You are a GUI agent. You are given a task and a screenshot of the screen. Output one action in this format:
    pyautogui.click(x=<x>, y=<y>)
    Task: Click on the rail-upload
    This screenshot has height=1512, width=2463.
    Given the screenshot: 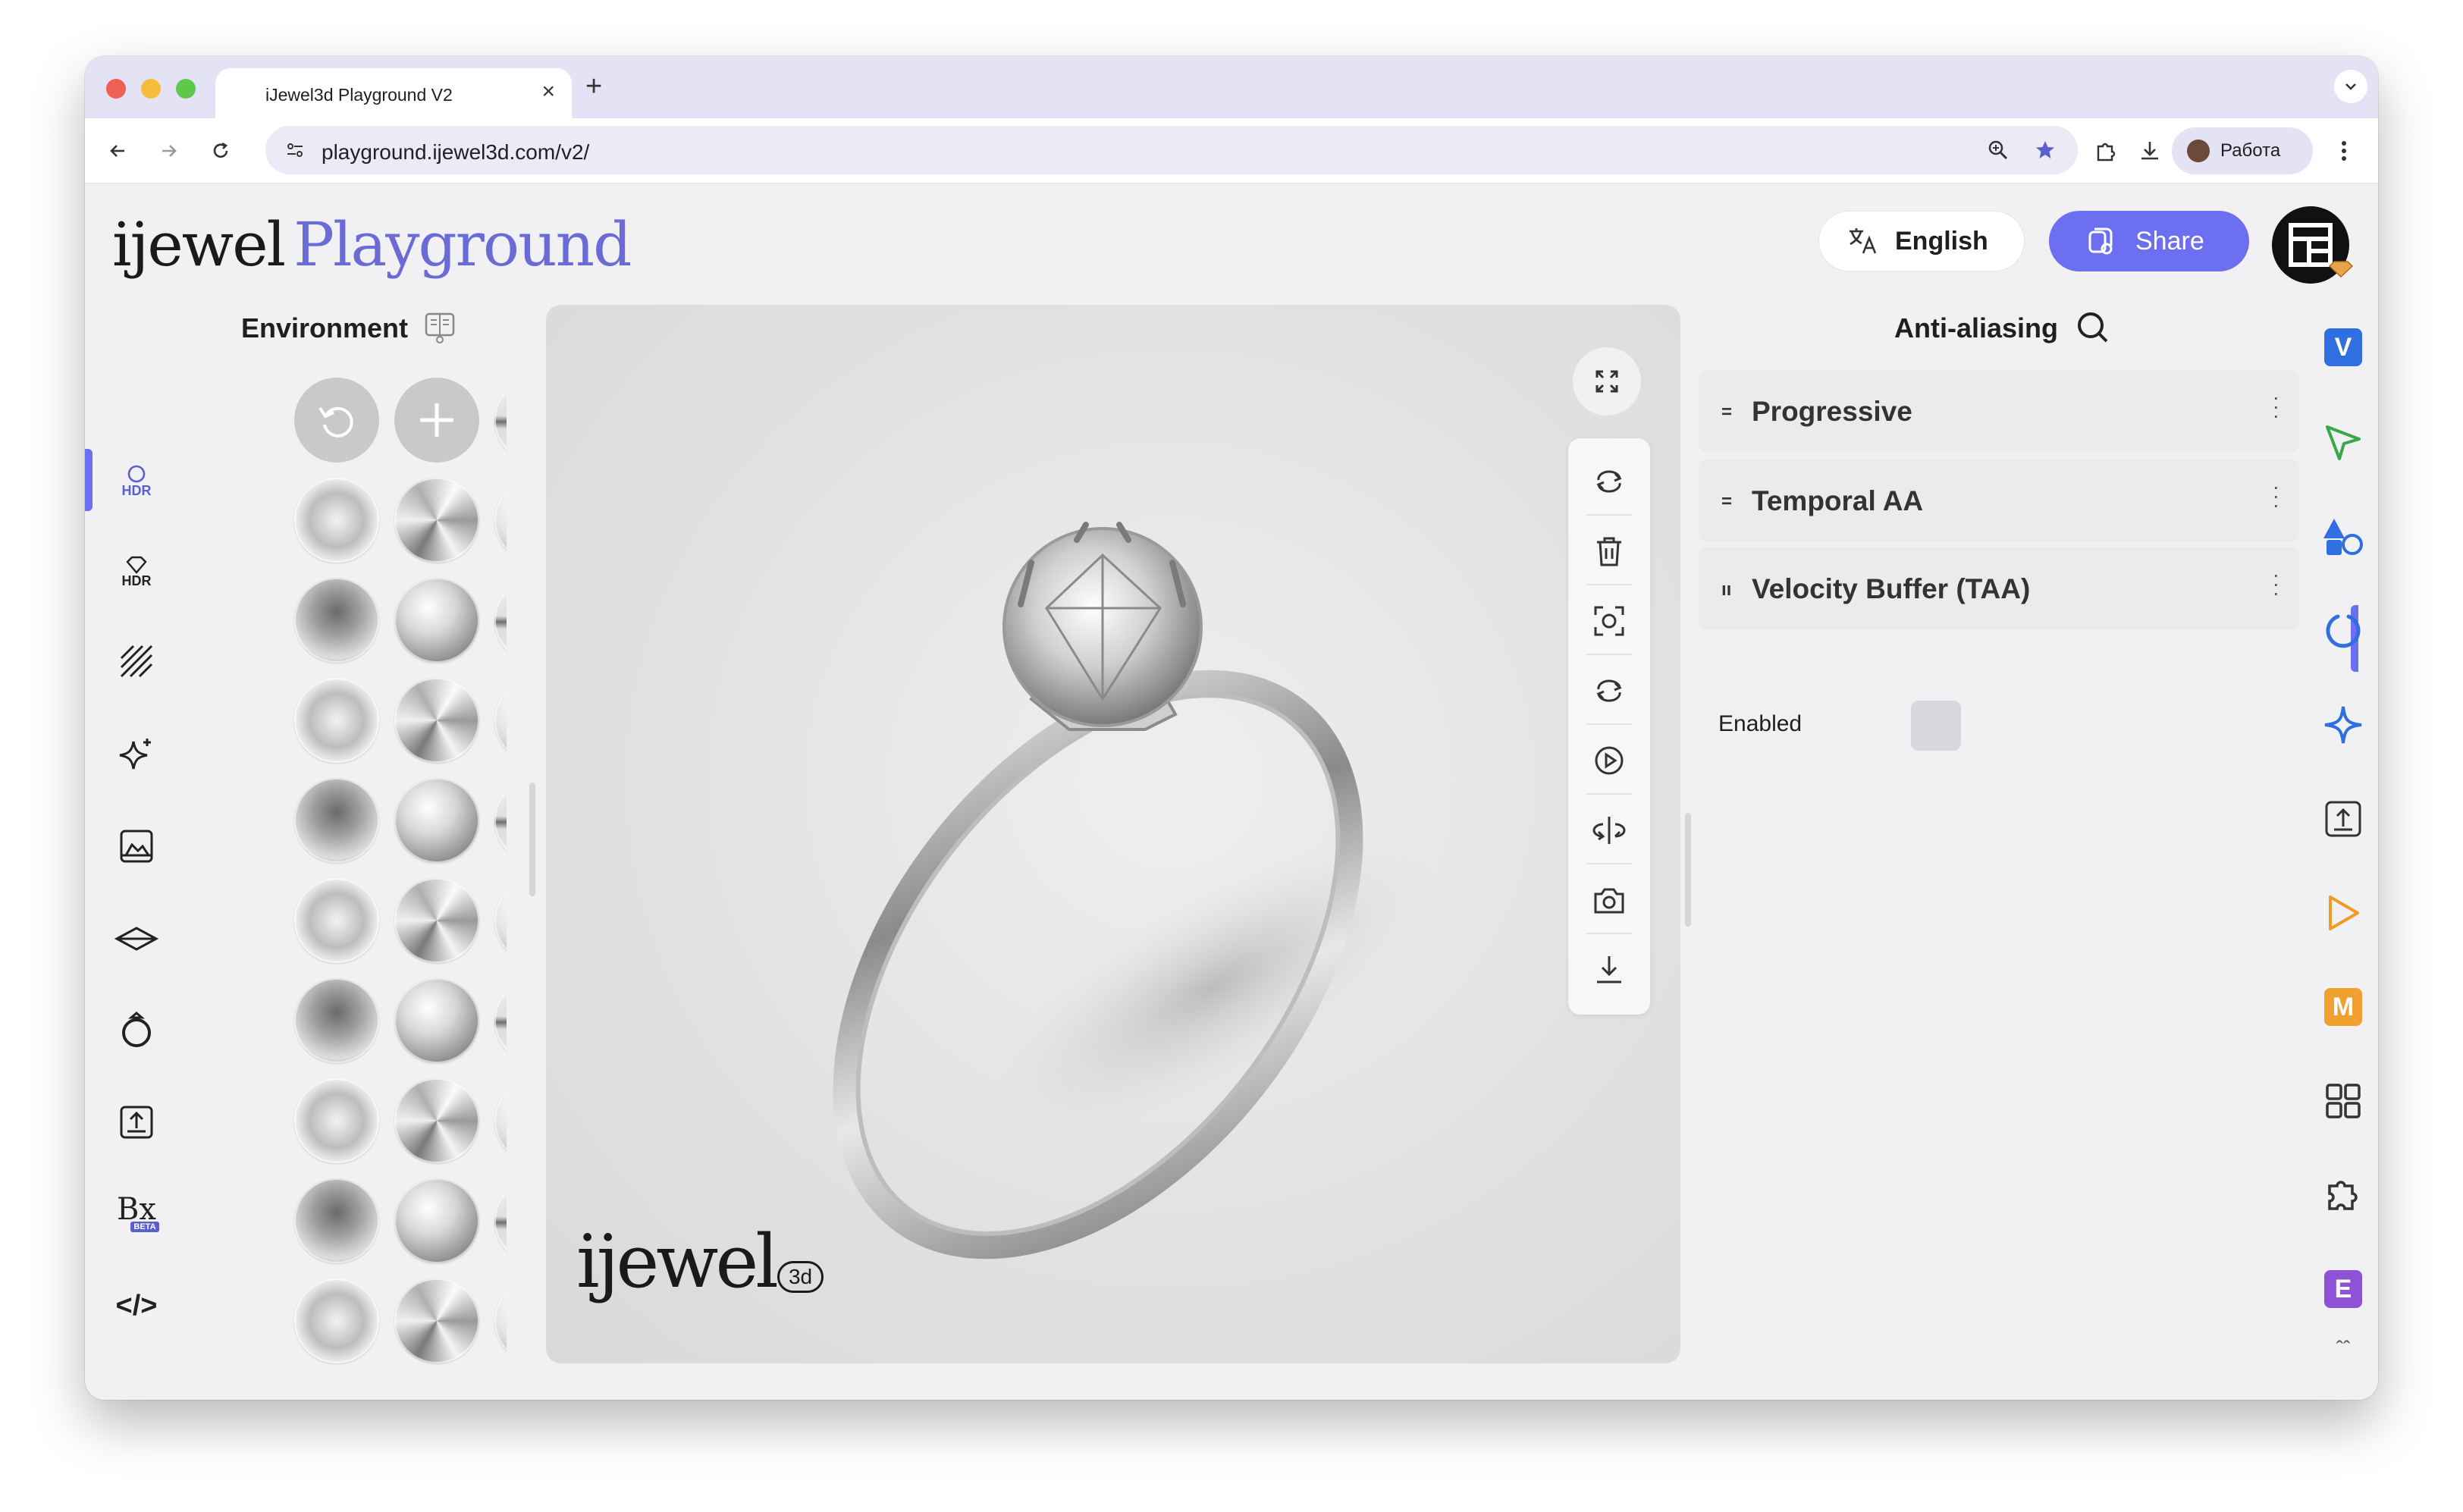 What is the action you would take?
    pyautogui.click(x=2343, y=819)
    